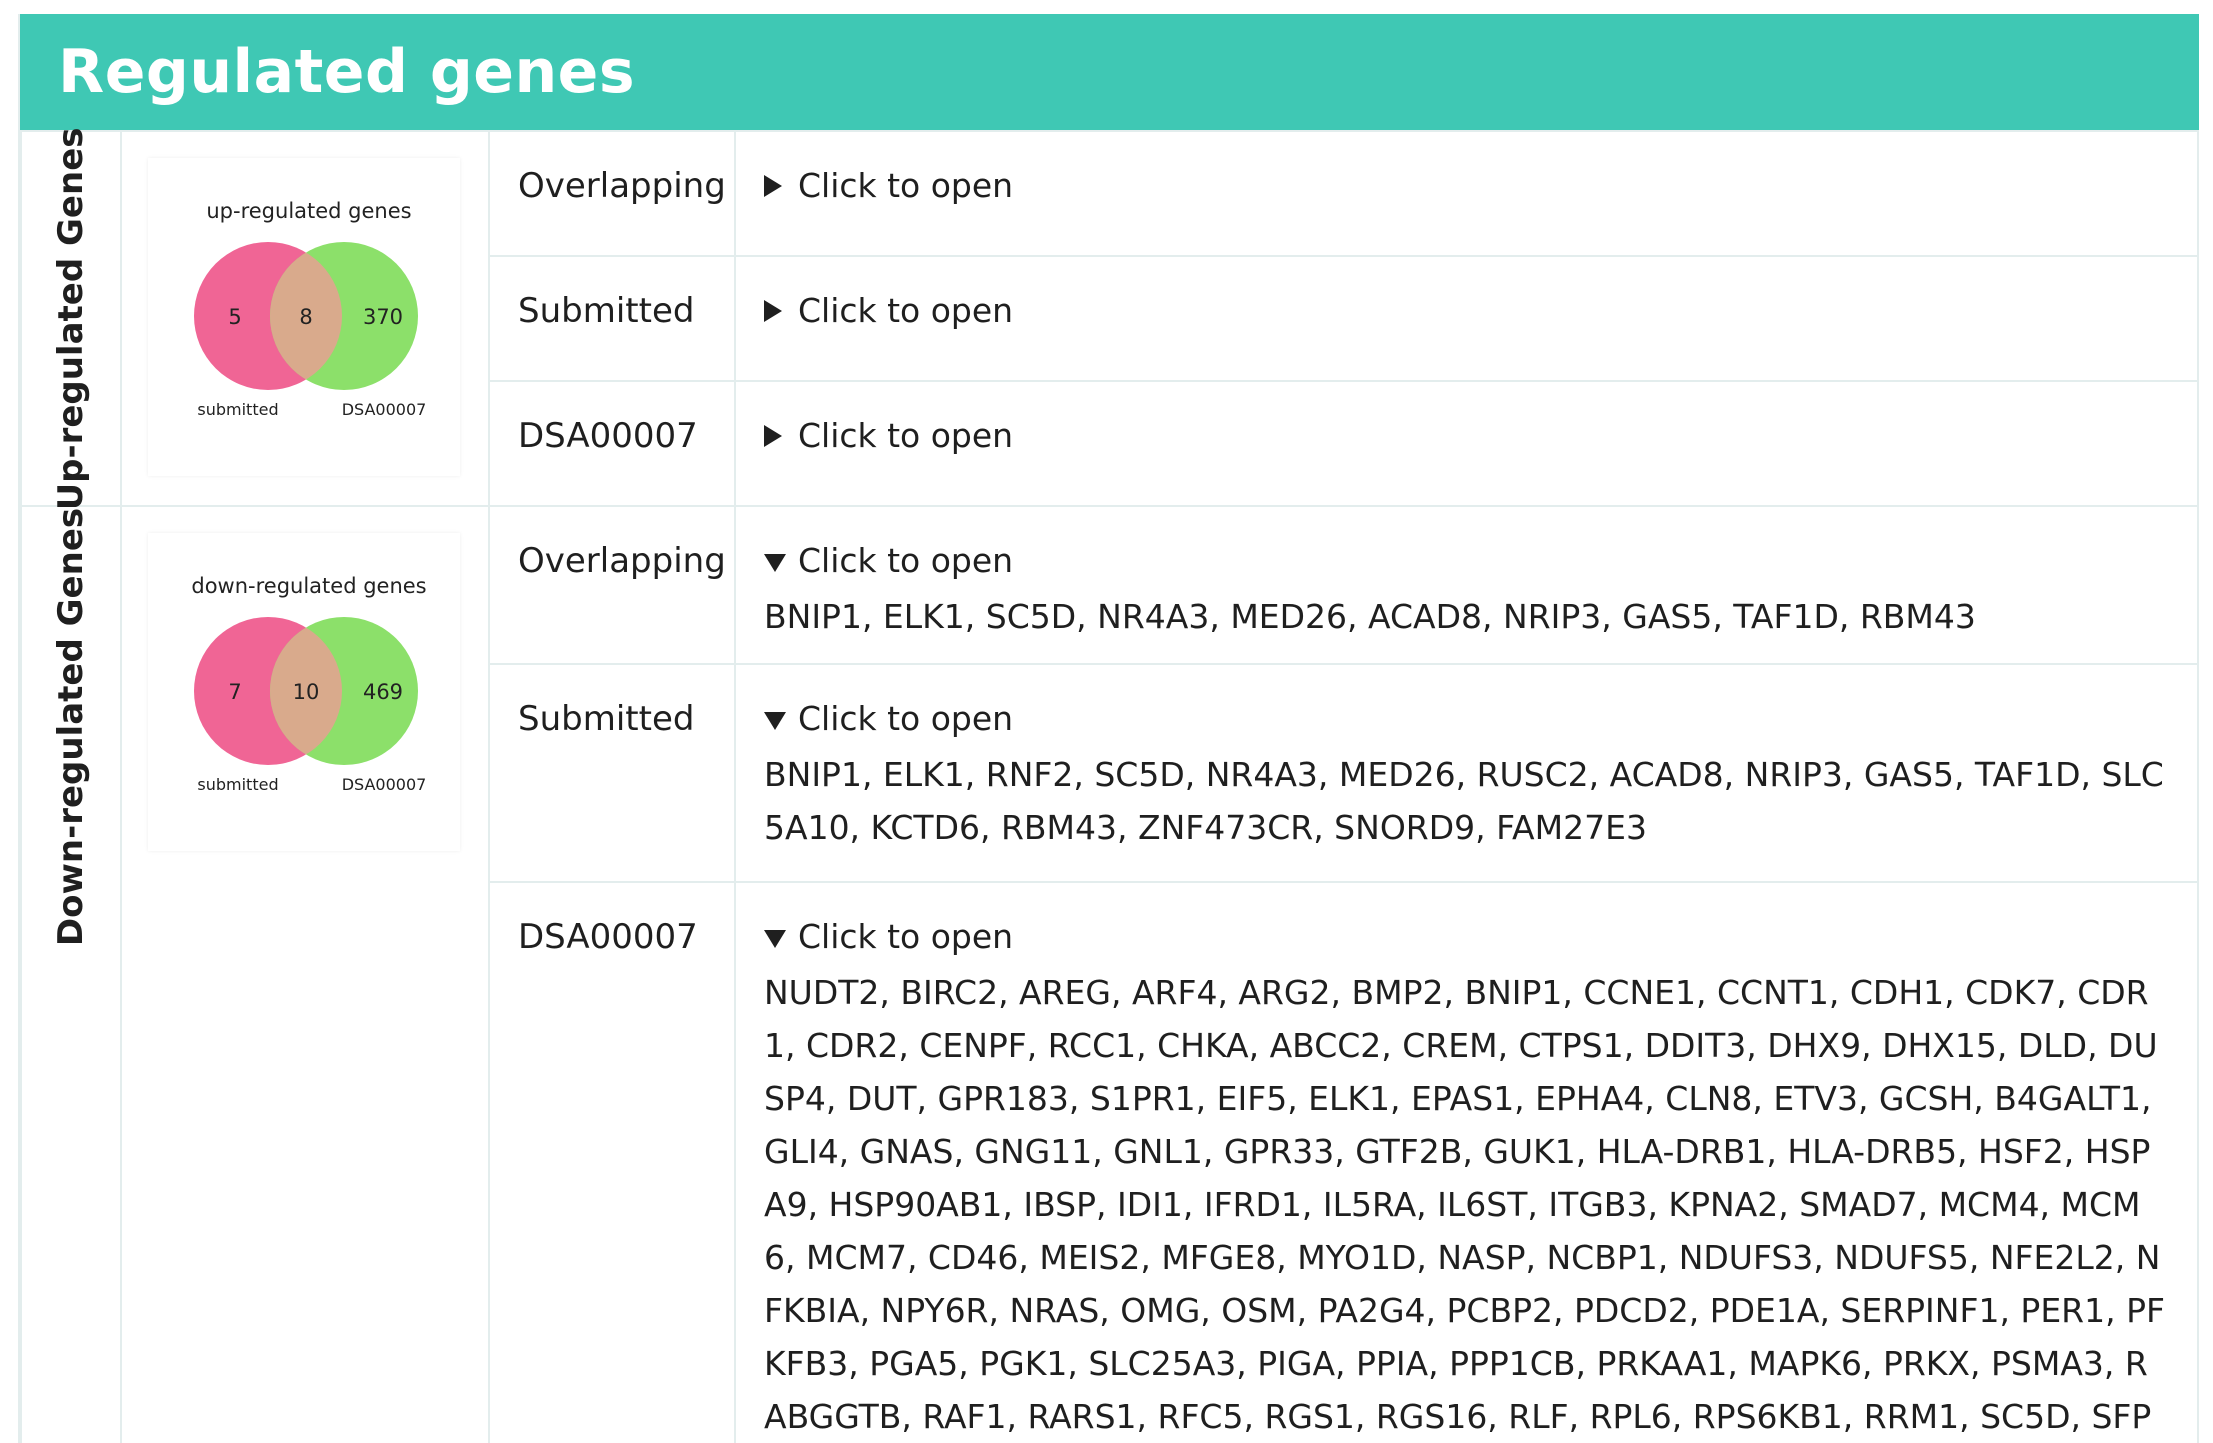  I want to click on down-overlapping-toggle: Click to open, so click(1470, 560).